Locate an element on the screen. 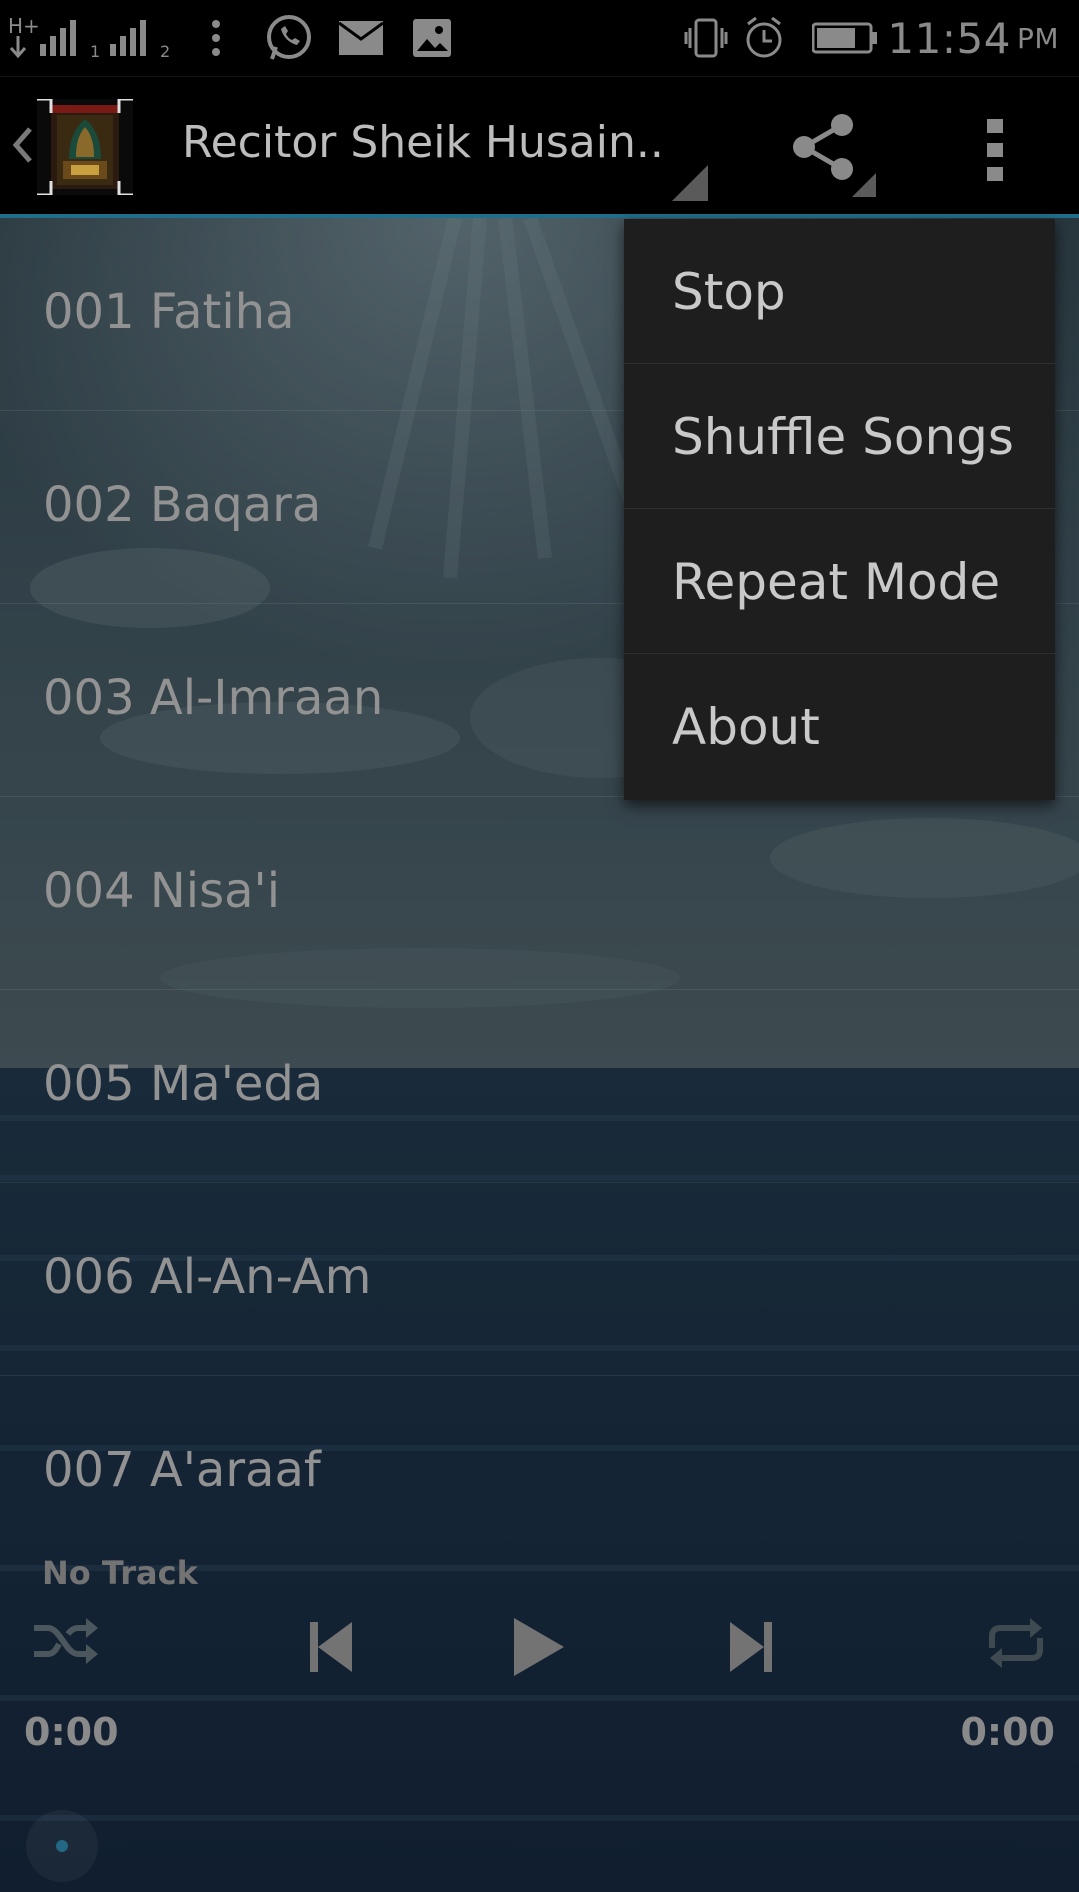  menu-item-shuffle-songs: Shuffle Songs is located at coordinates (839, 436).